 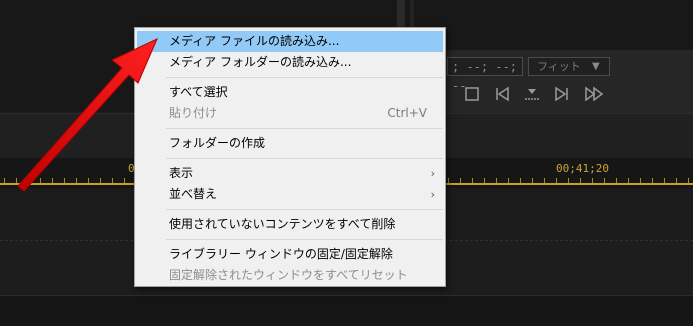 I want to click on menu-item-sort: 並べ替え ›, so click(x=290, y=194).